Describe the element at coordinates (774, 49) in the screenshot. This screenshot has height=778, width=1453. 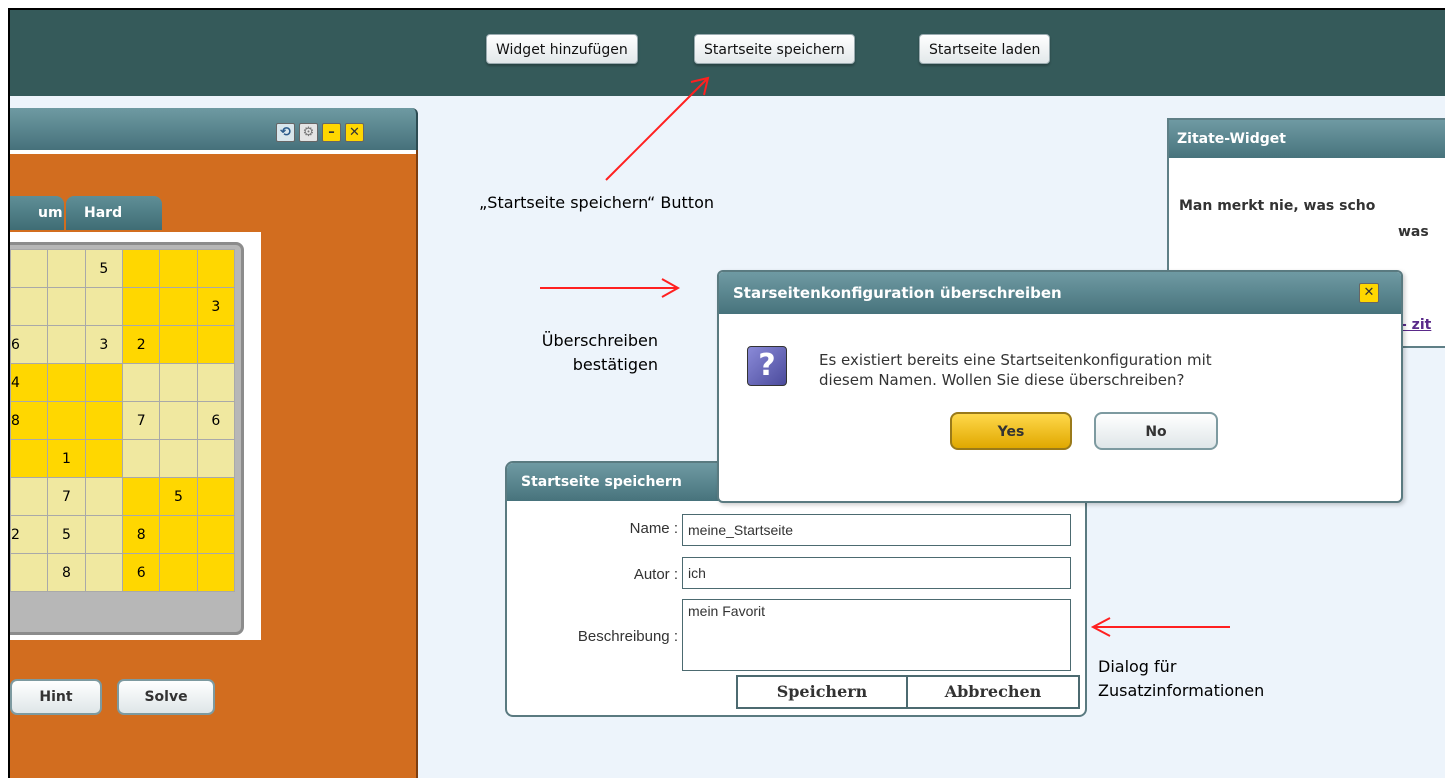
I see `save-homepage-button: Startseite speichern` at that location.